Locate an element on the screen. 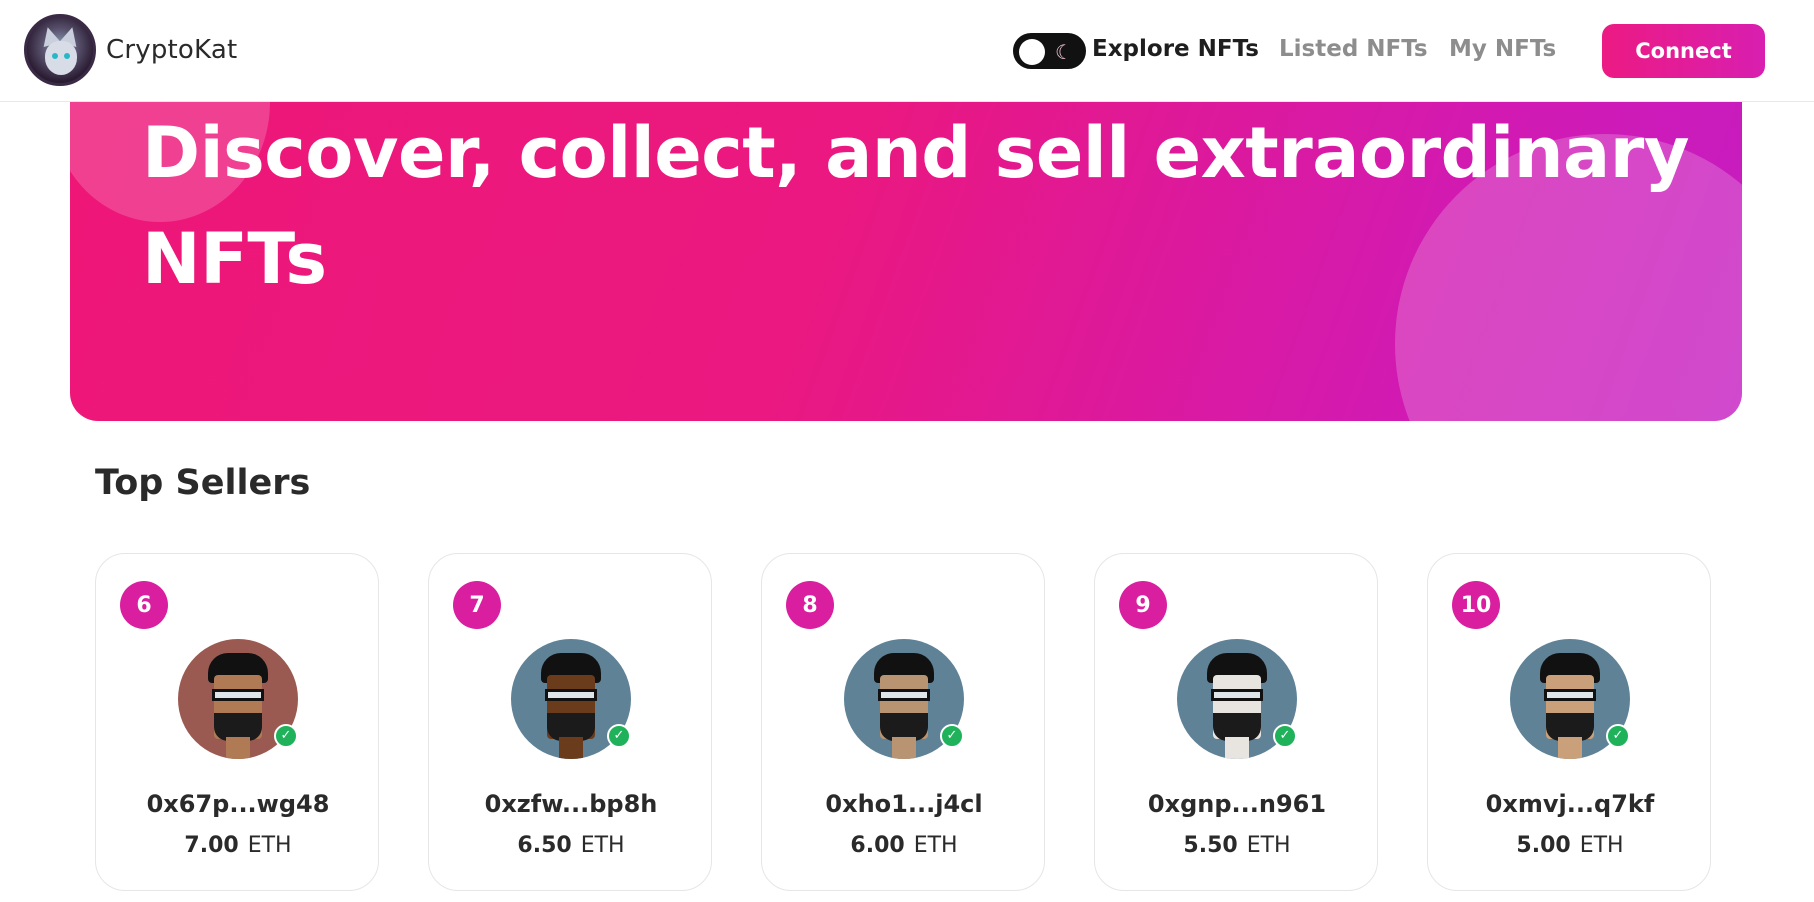  seller-amount: 5.50 is located at coordinates (1210, 845).